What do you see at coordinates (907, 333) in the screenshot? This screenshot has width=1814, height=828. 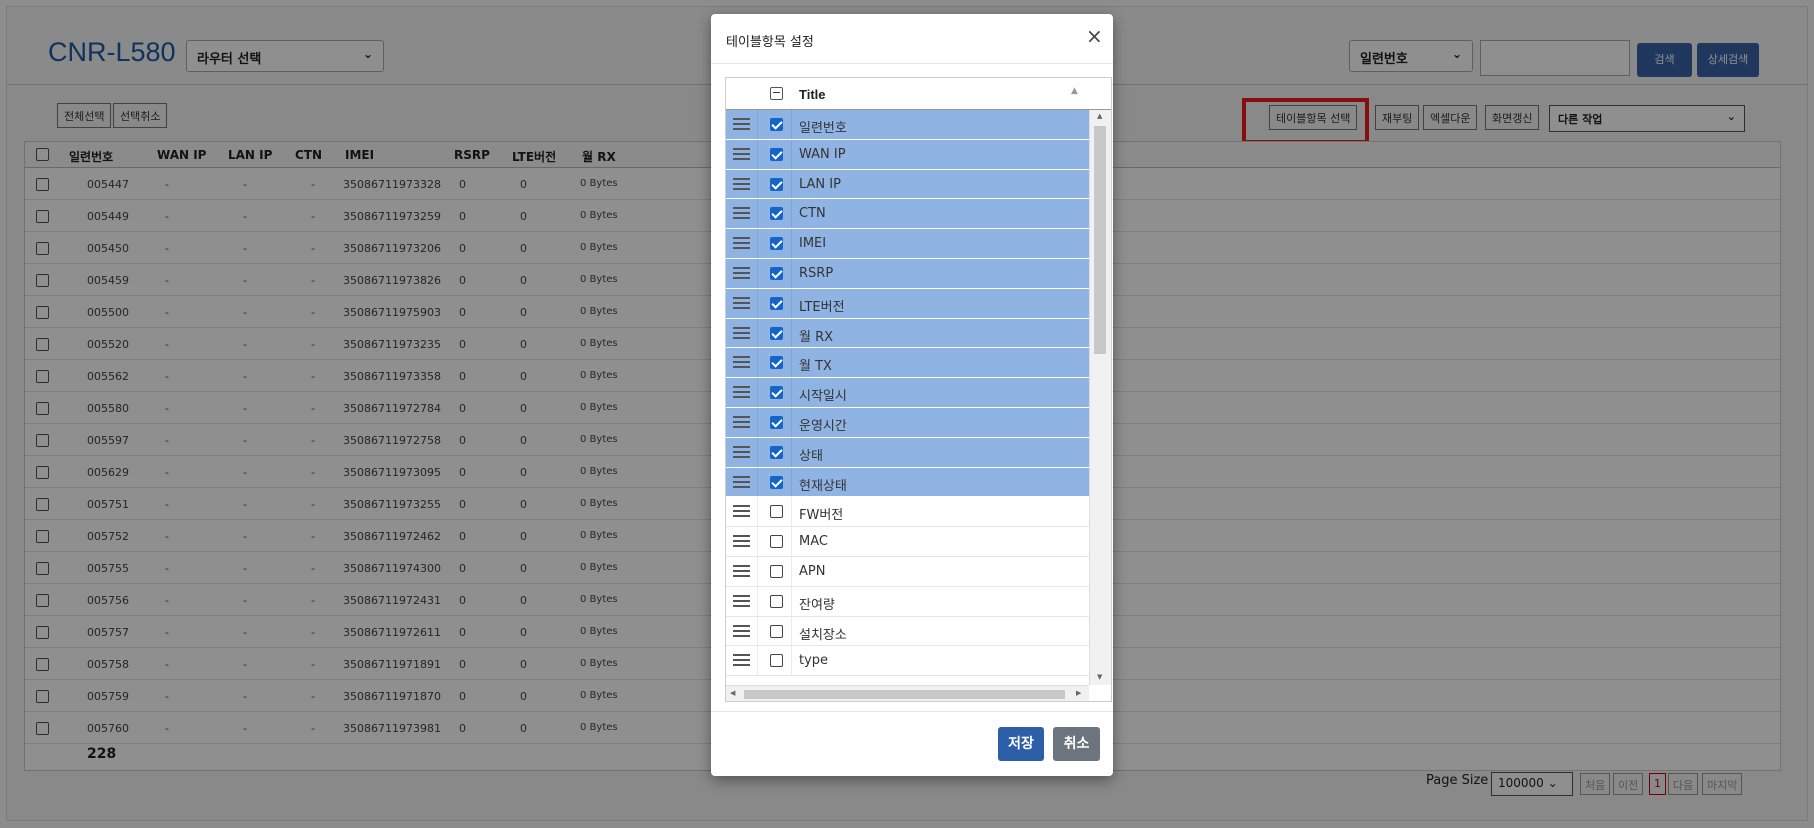 I see `column-list-item: 월 RX` at bounding box center [907, 333].